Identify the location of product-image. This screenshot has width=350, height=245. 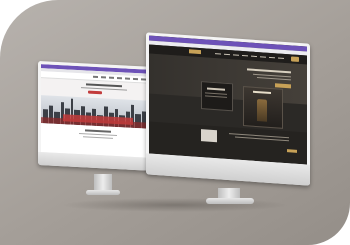
(262, 110).